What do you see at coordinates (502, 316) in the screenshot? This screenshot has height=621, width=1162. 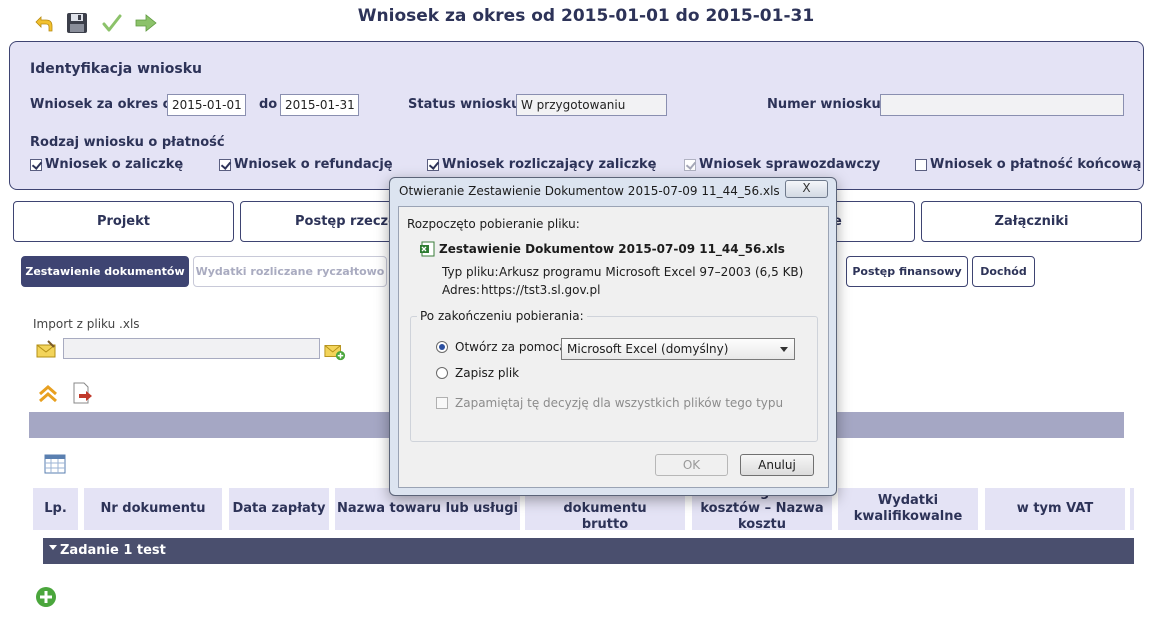 I see `after-download-label: Po zakończeniu pobierania:` at bounding box center [502, 316].